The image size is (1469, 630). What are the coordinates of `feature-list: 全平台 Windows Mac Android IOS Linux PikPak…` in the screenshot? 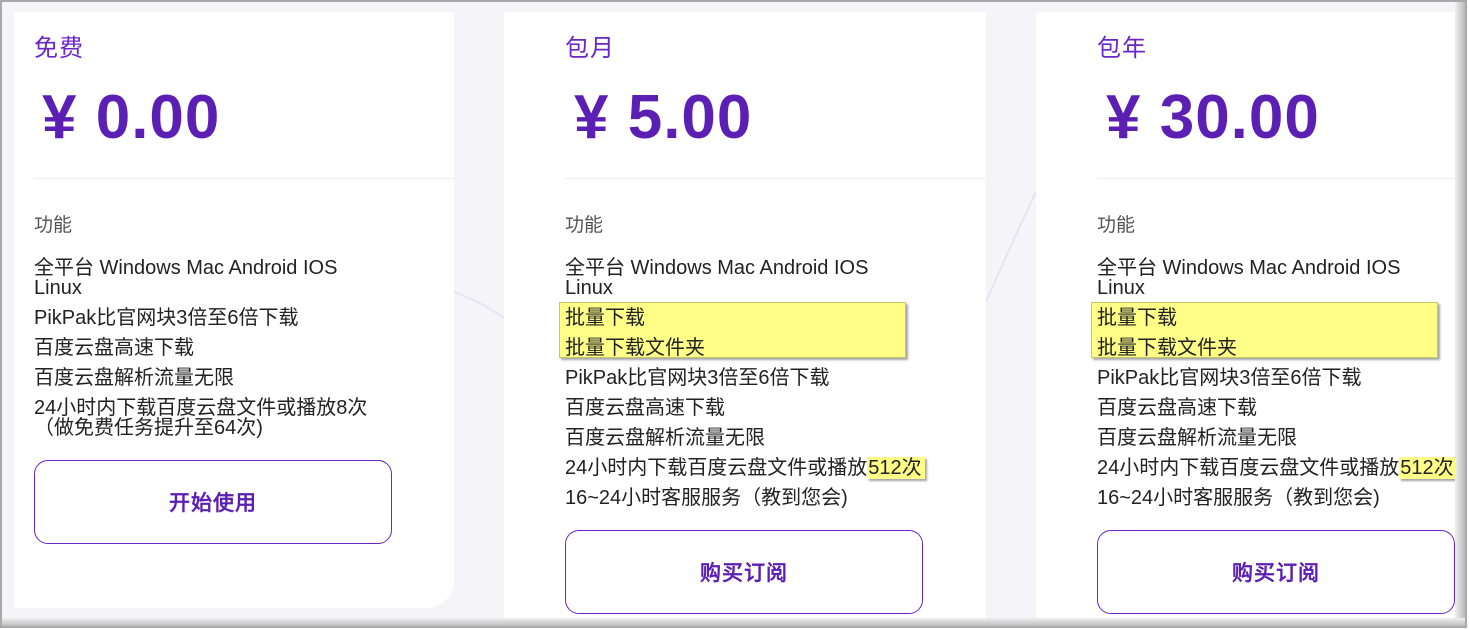 It's located at (200, 353).